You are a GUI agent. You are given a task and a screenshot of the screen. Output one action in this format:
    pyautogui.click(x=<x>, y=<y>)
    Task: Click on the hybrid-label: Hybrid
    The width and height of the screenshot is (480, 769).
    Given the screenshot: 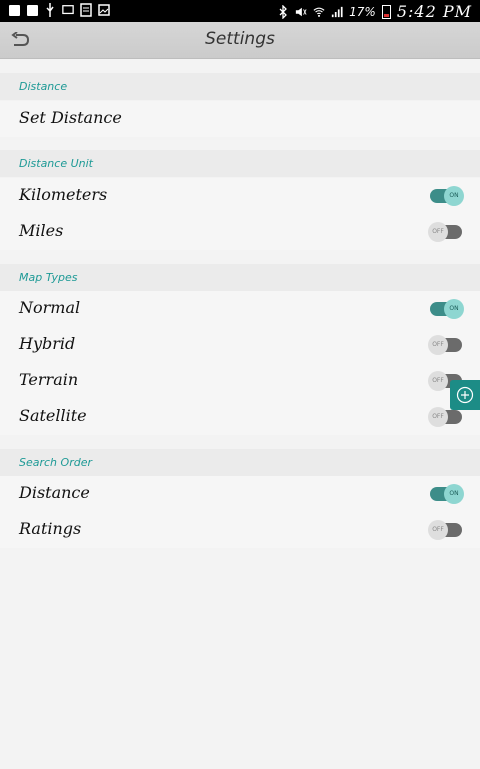 What is the action you would take?
    pyautogui.click(x=47, y=343)
    